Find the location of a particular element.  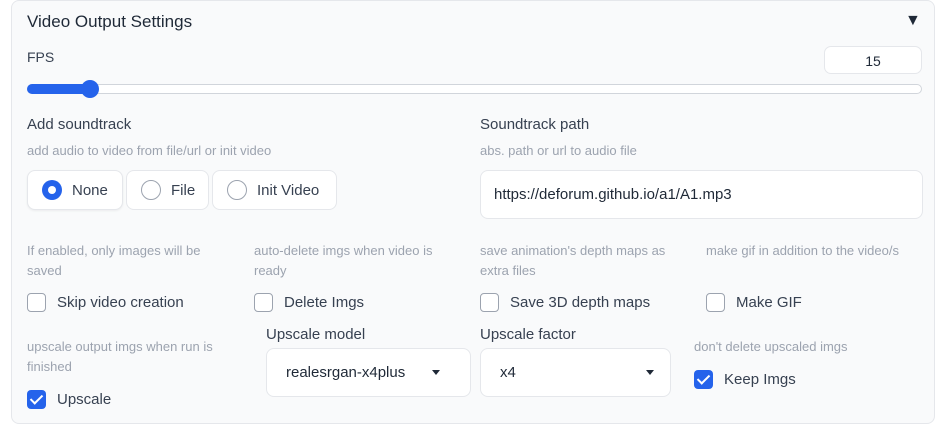

save-depth-checkbox: Save 3D depth maps is located at coordinates (565, 302).